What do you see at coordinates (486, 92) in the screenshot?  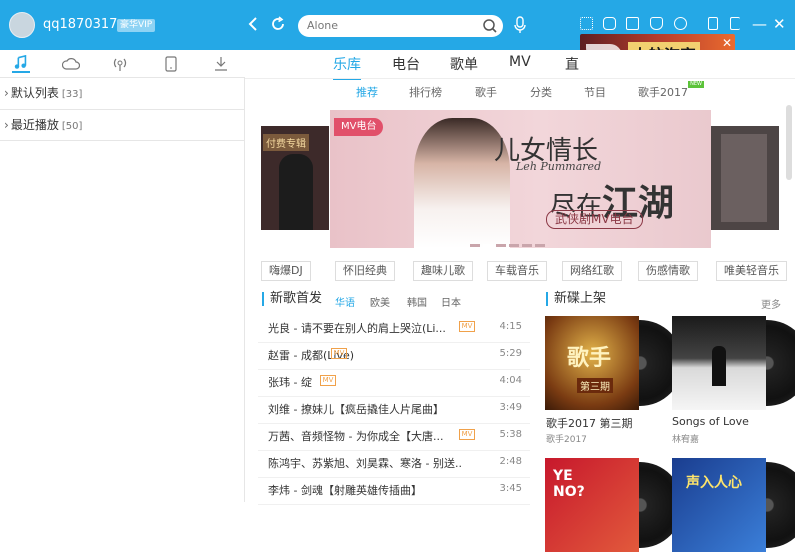 I see `subtab-singers: 歌手` at bounding box center [486, 92].